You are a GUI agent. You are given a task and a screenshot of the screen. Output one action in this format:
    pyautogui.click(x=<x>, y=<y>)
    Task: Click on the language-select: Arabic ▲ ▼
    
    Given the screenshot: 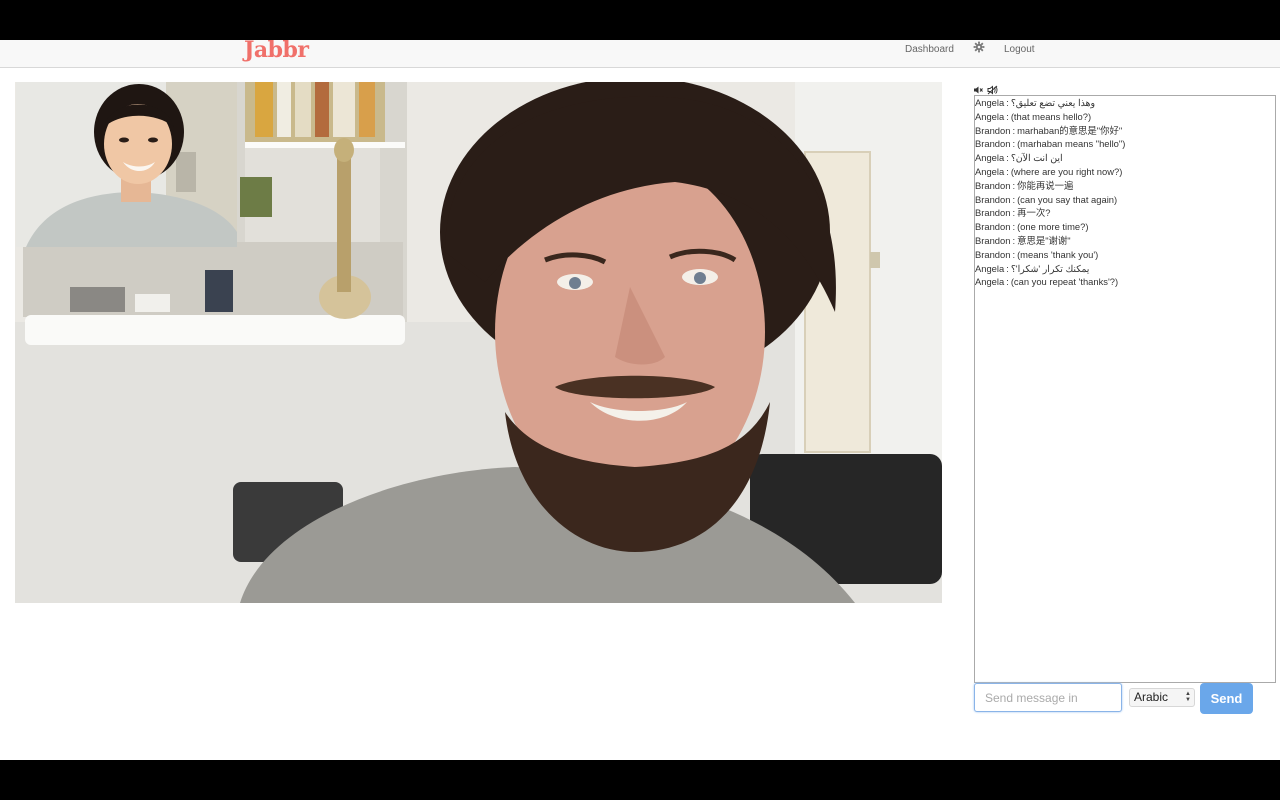 What is the action you would take?
    pyautogui.click(x=1162, y=697)
    